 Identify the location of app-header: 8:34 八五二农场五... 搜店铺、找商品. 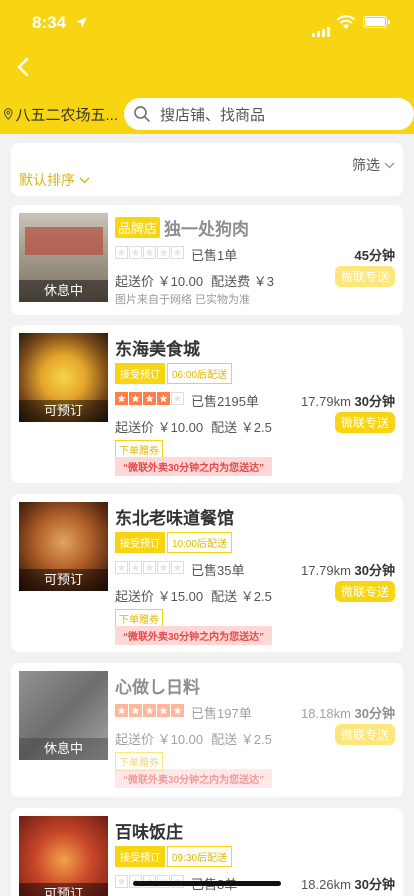
(207, 67).